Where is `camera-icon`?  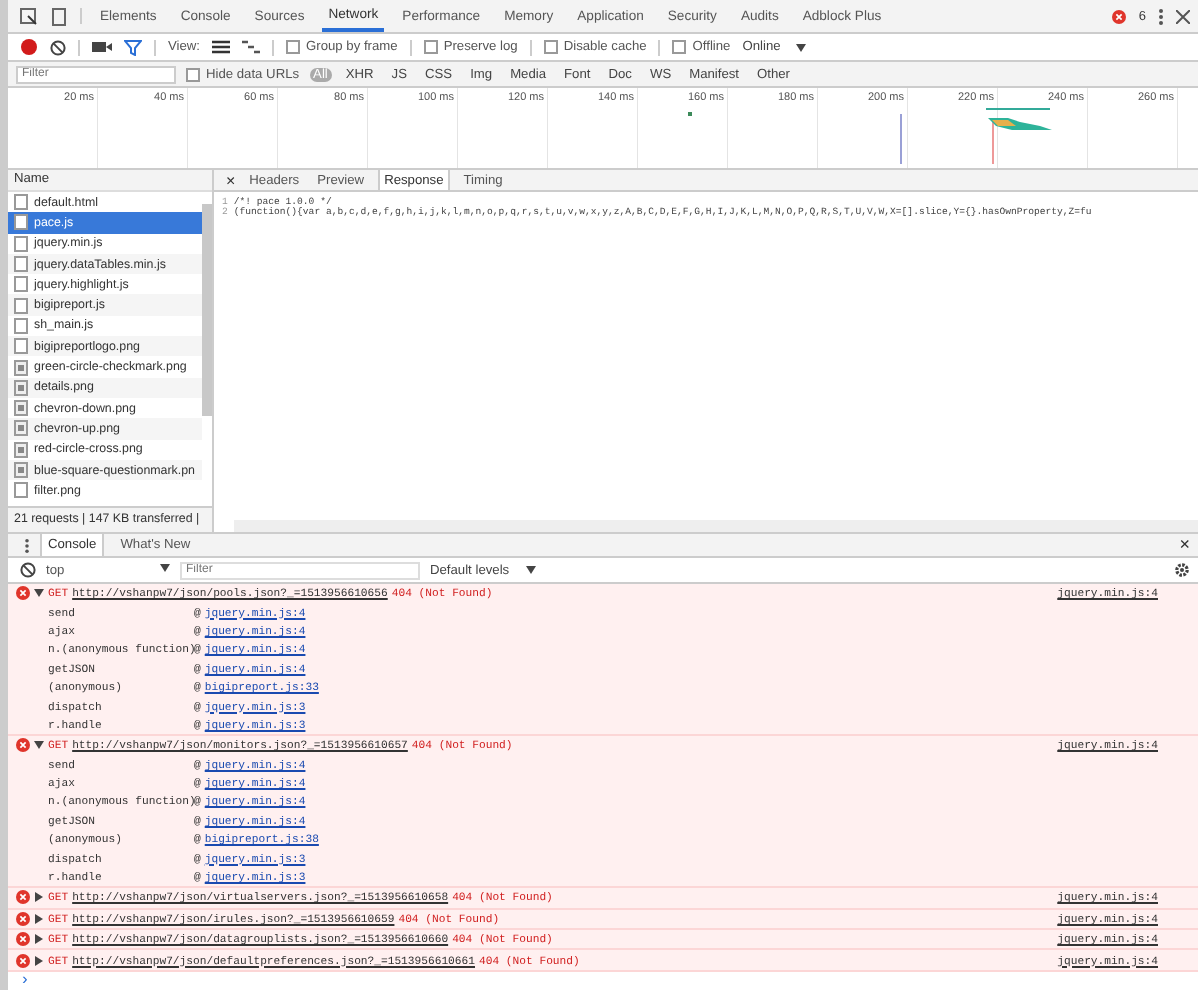
camera-icon is located at coordinates (102, 47).